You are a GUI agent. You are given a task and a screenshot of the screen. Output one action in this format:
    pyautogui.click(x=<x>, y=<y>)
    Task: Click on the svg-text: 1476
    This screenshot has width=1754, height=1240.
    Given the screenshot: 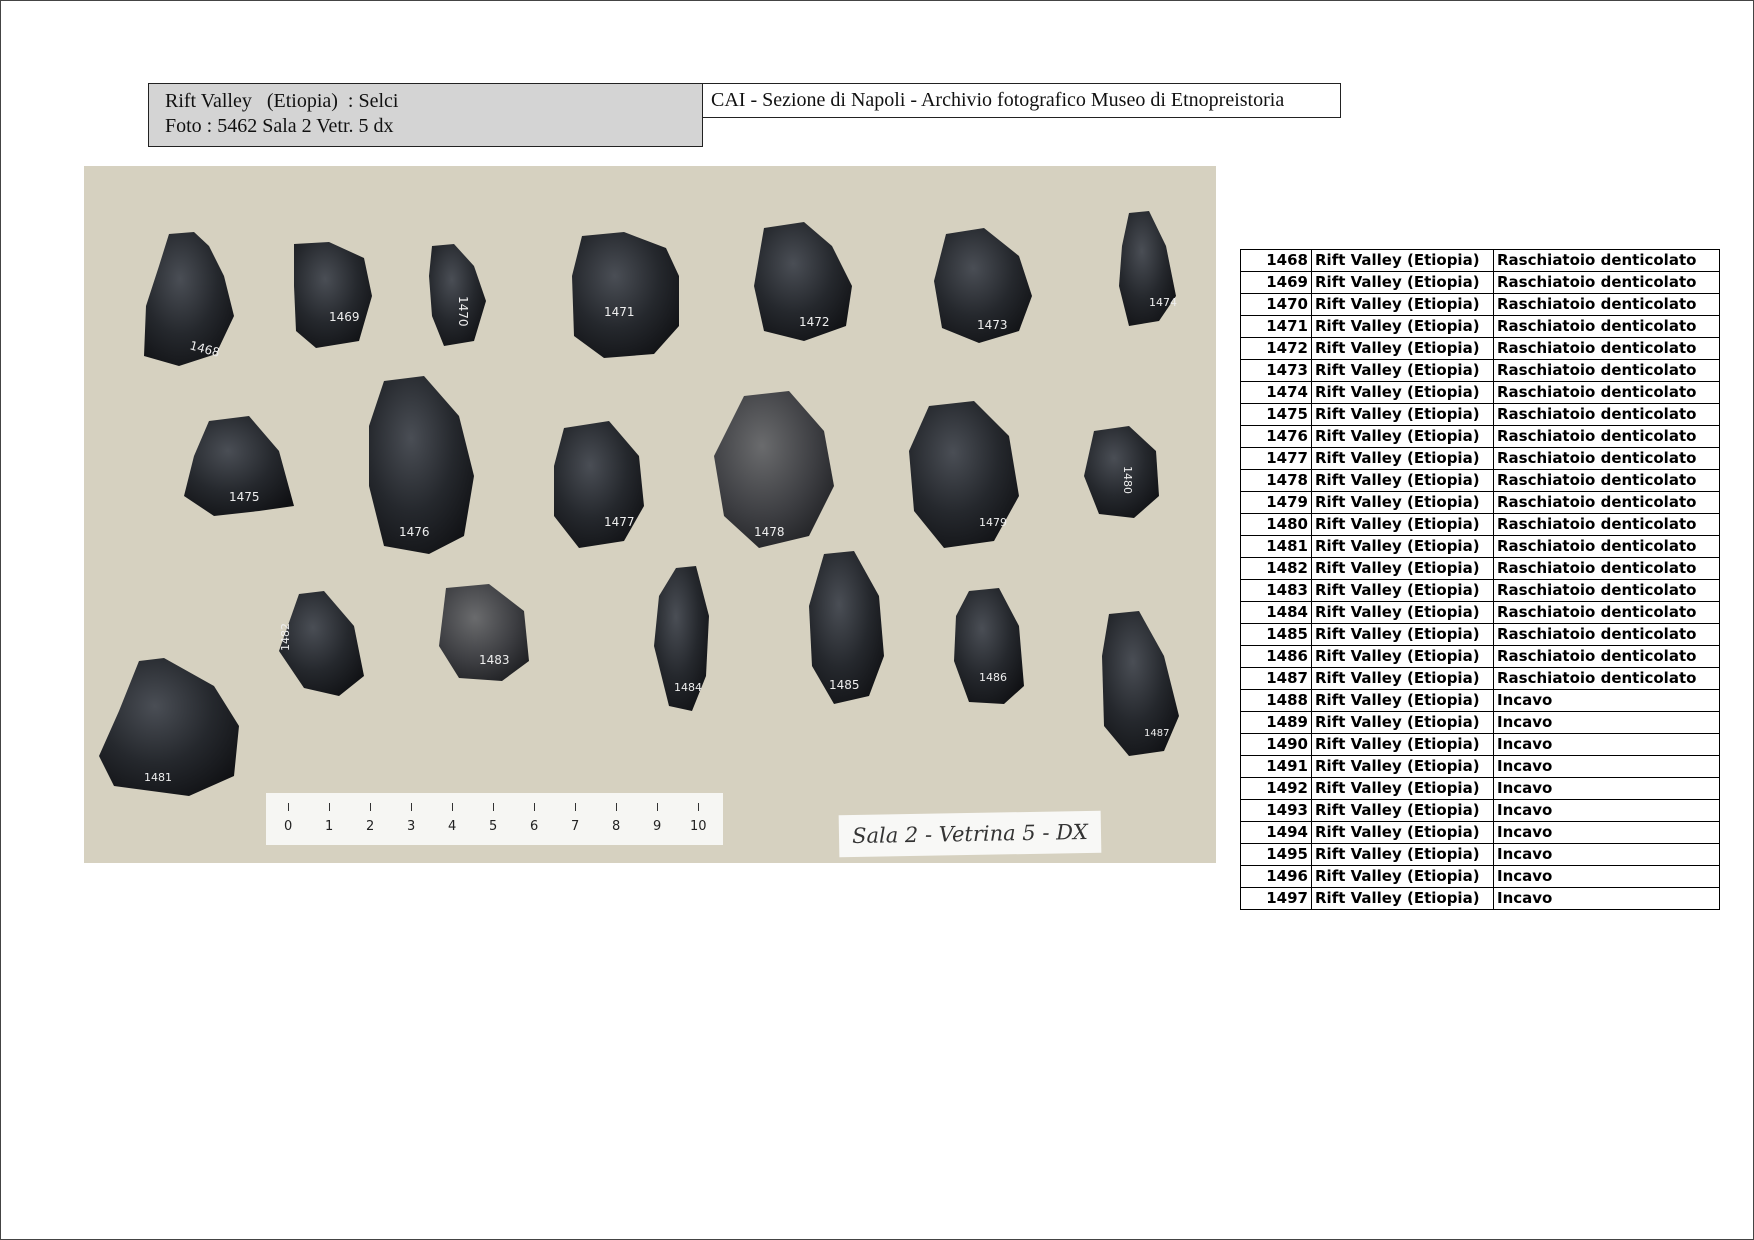 What is the action you would take?
    pyautogui.click(x=414, y=532)
    